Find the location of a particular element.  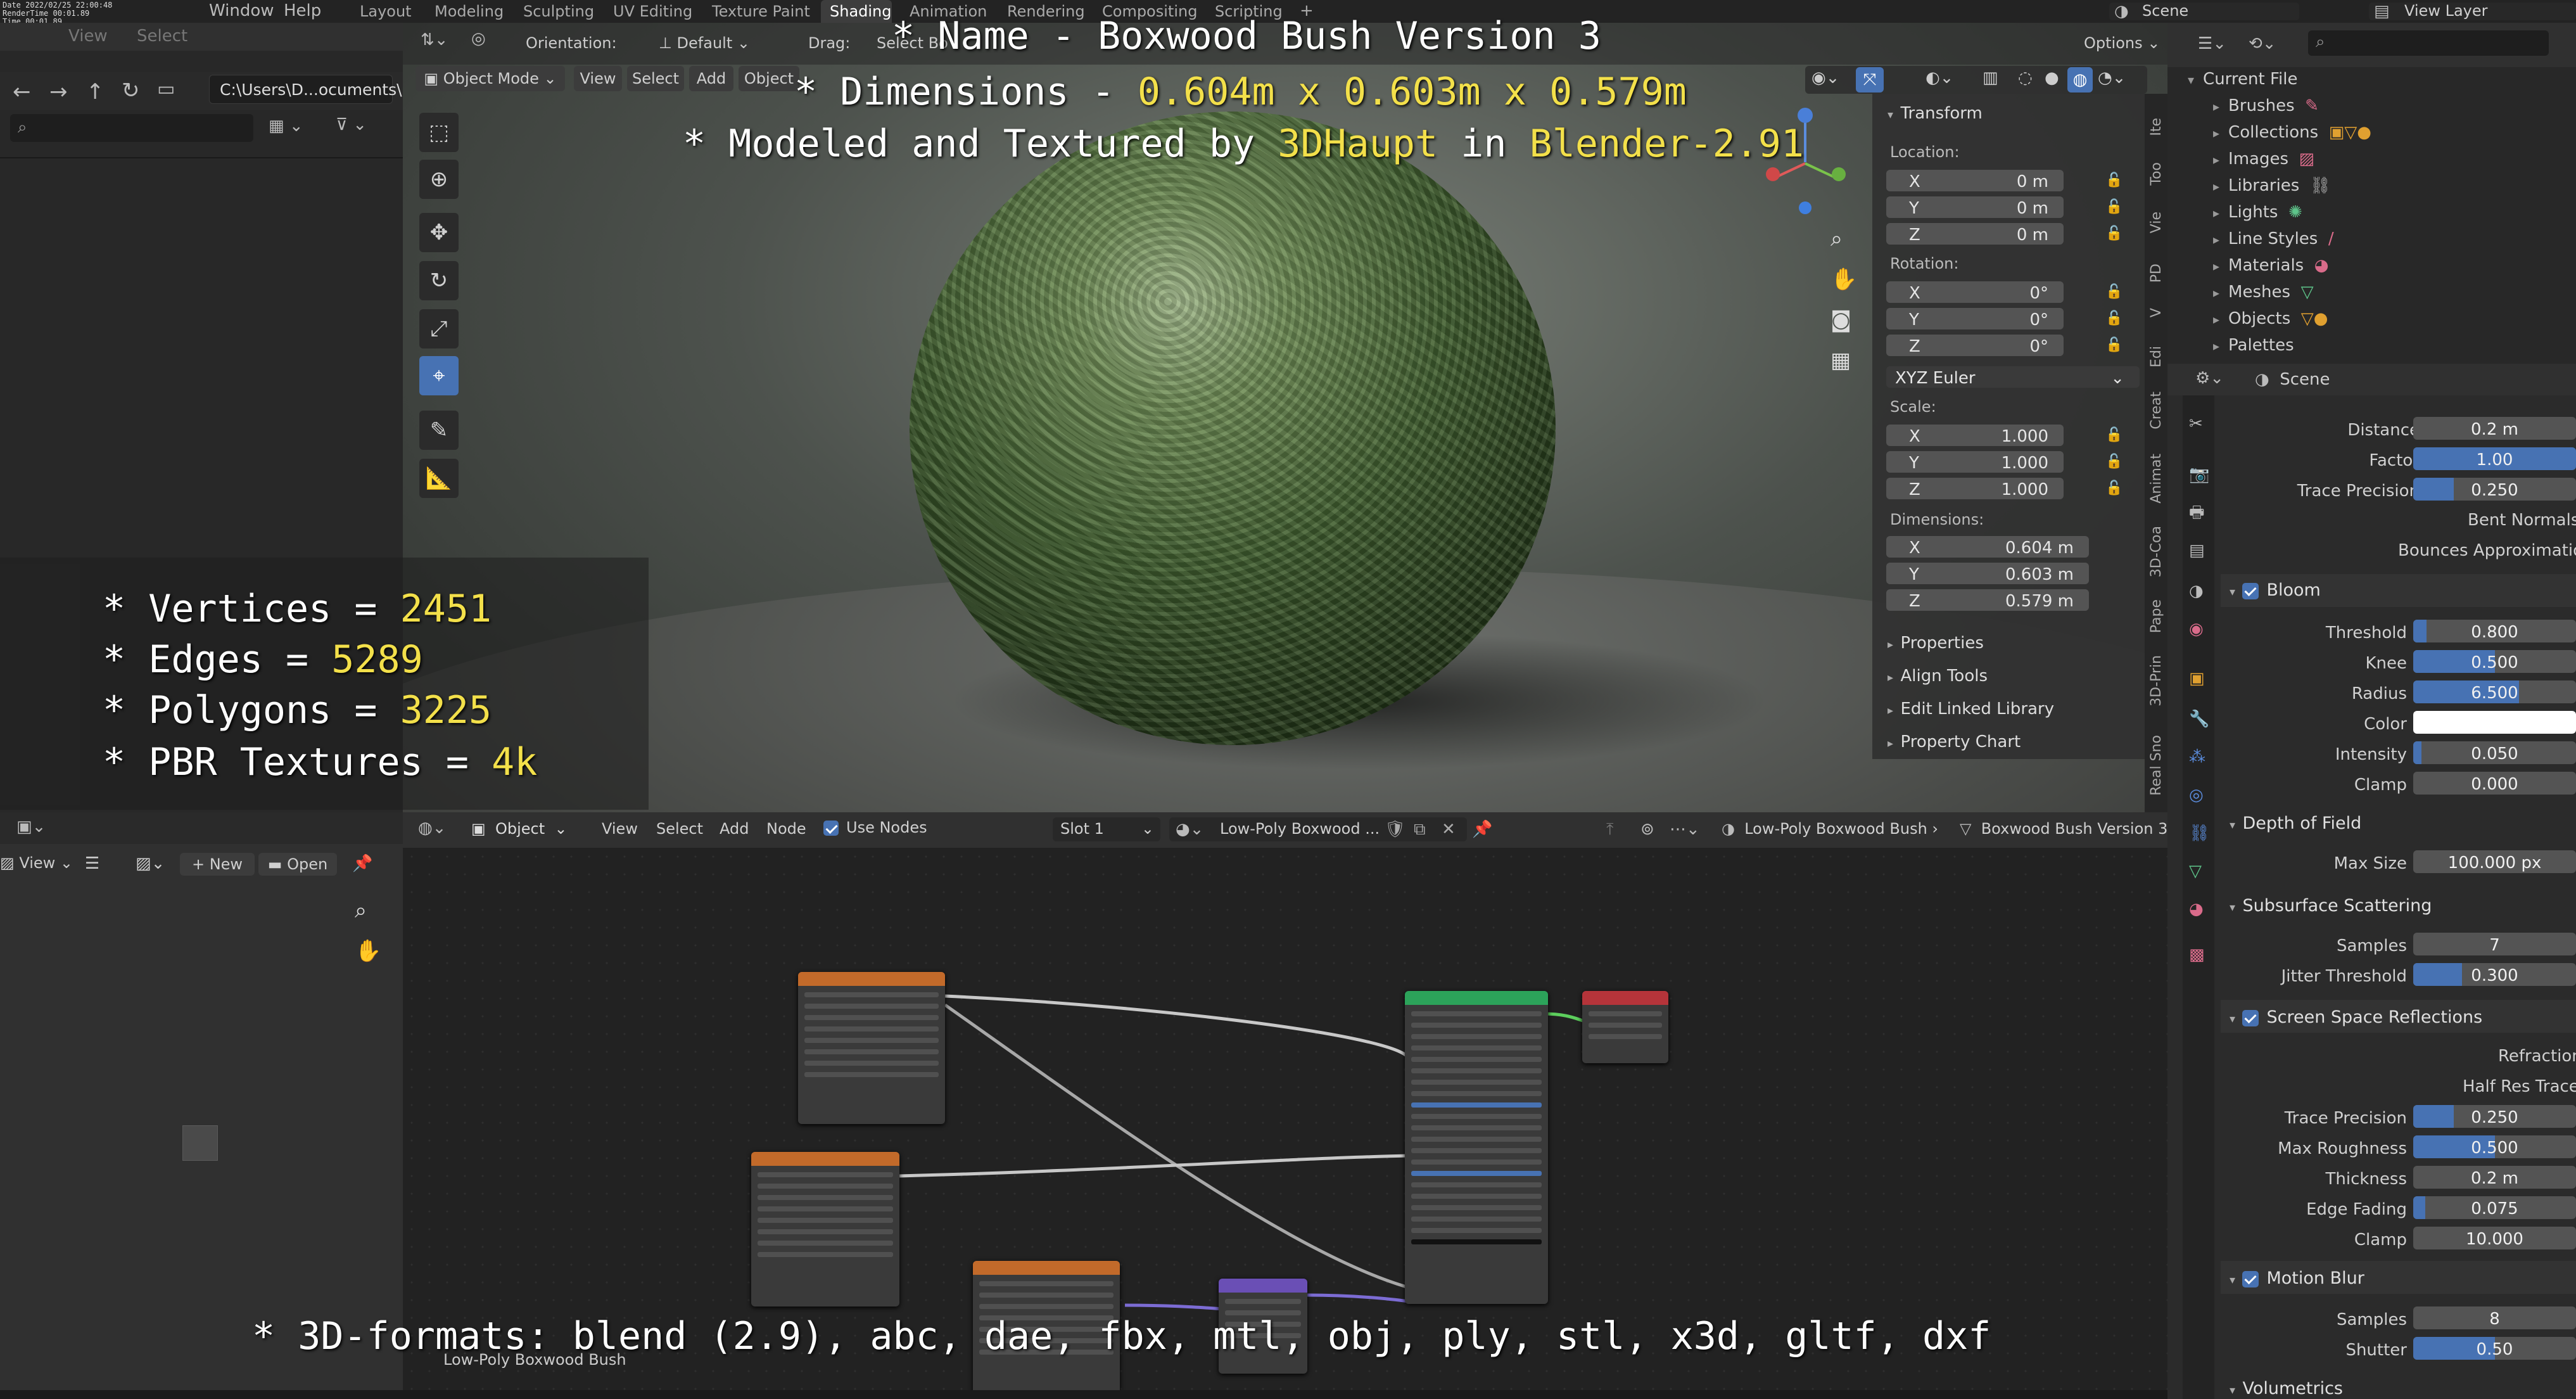

snap-mode-icon: ⋯⌄ is located at coordinates (1685, 829).